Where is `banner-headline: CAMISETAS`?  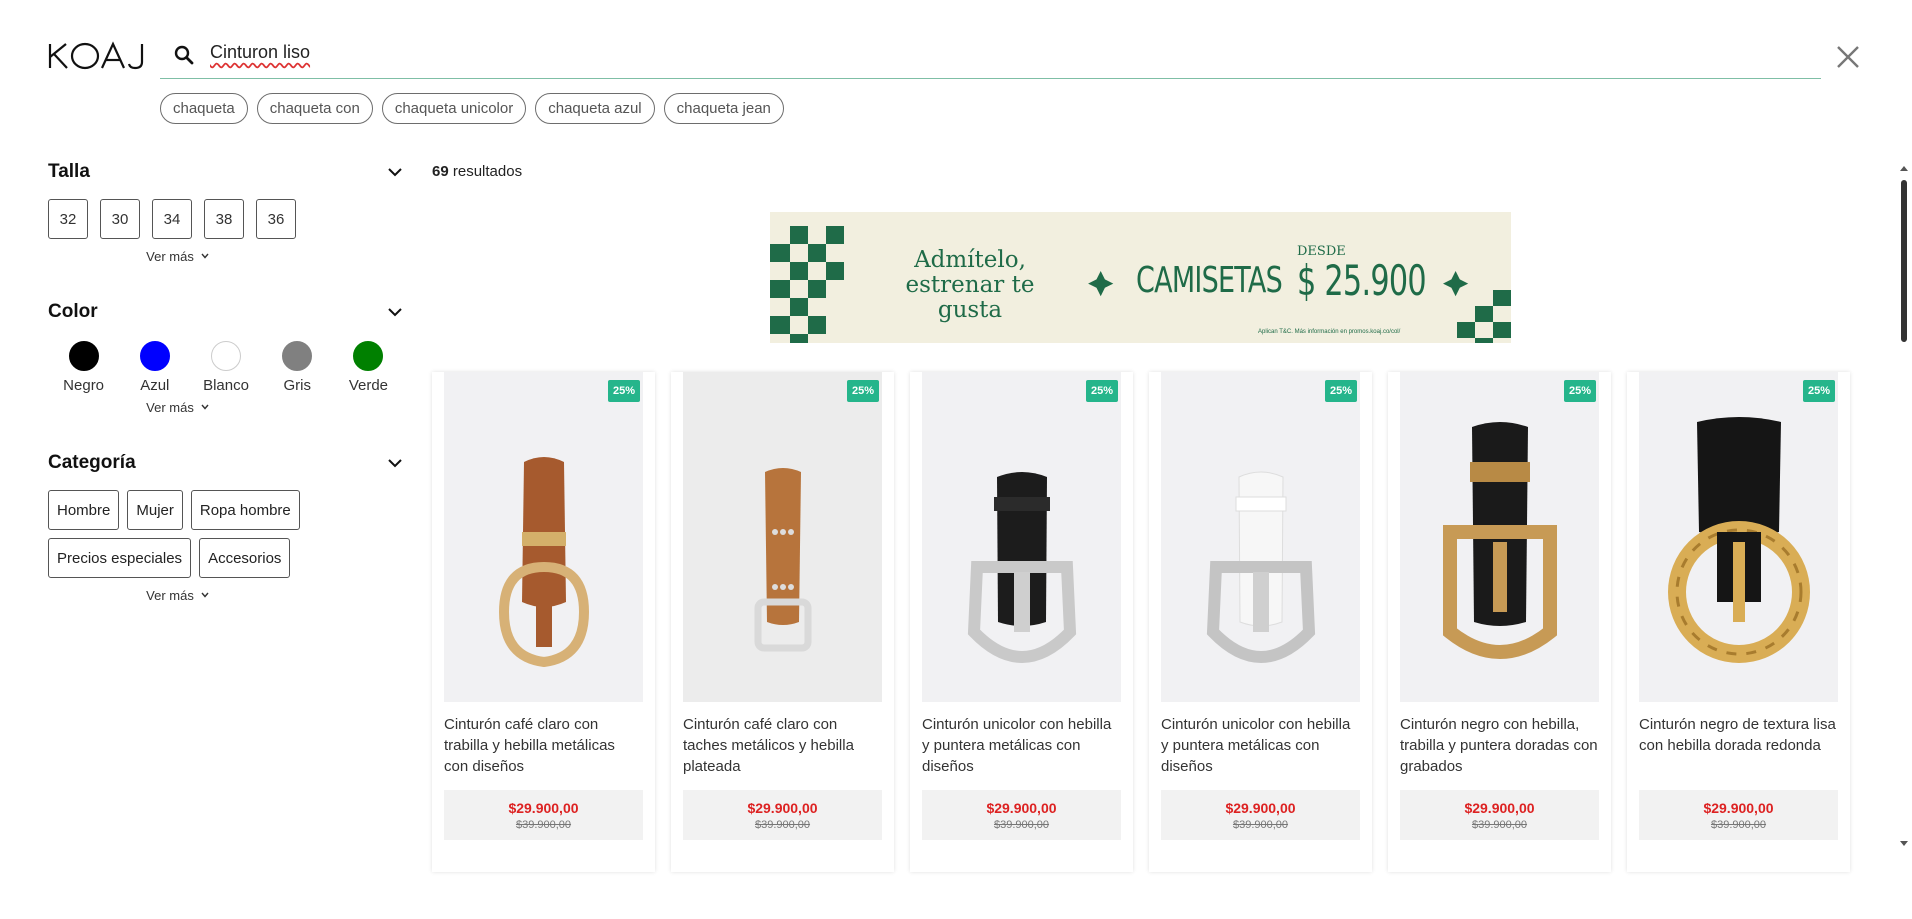
banner-headline: CAMISETAS is located at coordinates (1209, 280).